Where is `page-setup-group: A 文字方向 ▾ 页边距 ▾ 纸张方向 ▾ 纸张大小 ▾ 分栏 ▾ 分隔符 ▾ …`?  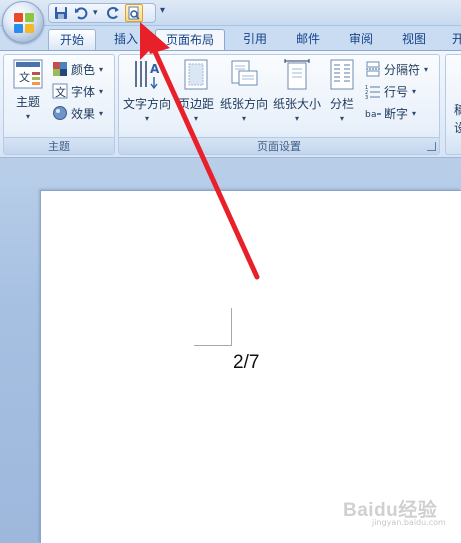
page-setup-group: A 文字方向 ▾ 页边距 ▾ 纸张方向 ▾ 纸张大小 ▾ 分栏 ▾ 分隔符 ▾ … is located at coordinates (279, 104).